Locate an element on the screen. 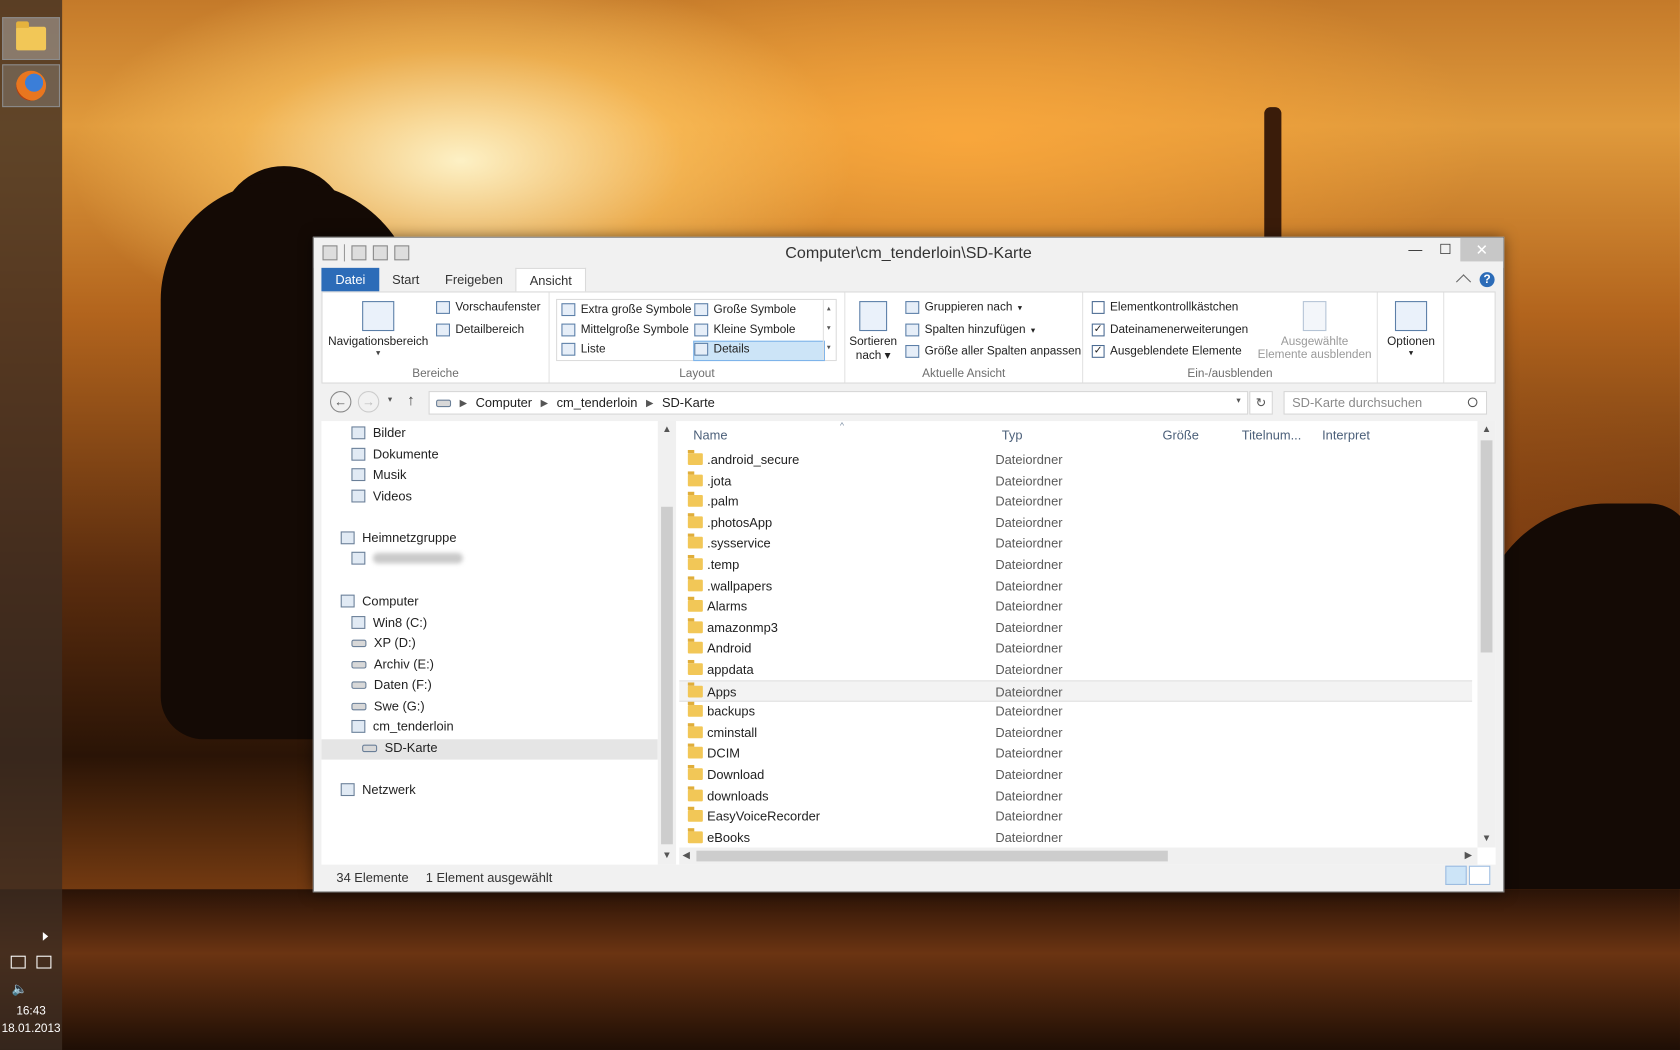 This screenshot has width=1680, height=1050. layout-gallery-scroll: ▴ ▾ ▾ is located at coordinates (828, 329).